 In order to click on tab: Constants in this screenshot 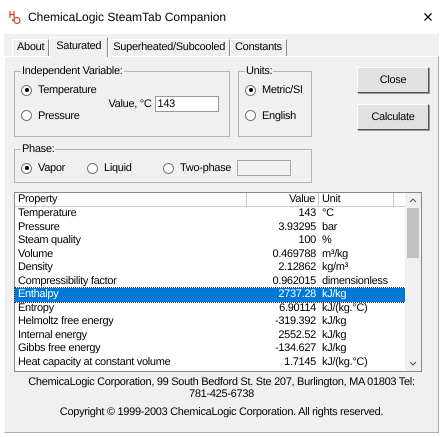, I will do `click(258, 47)`.